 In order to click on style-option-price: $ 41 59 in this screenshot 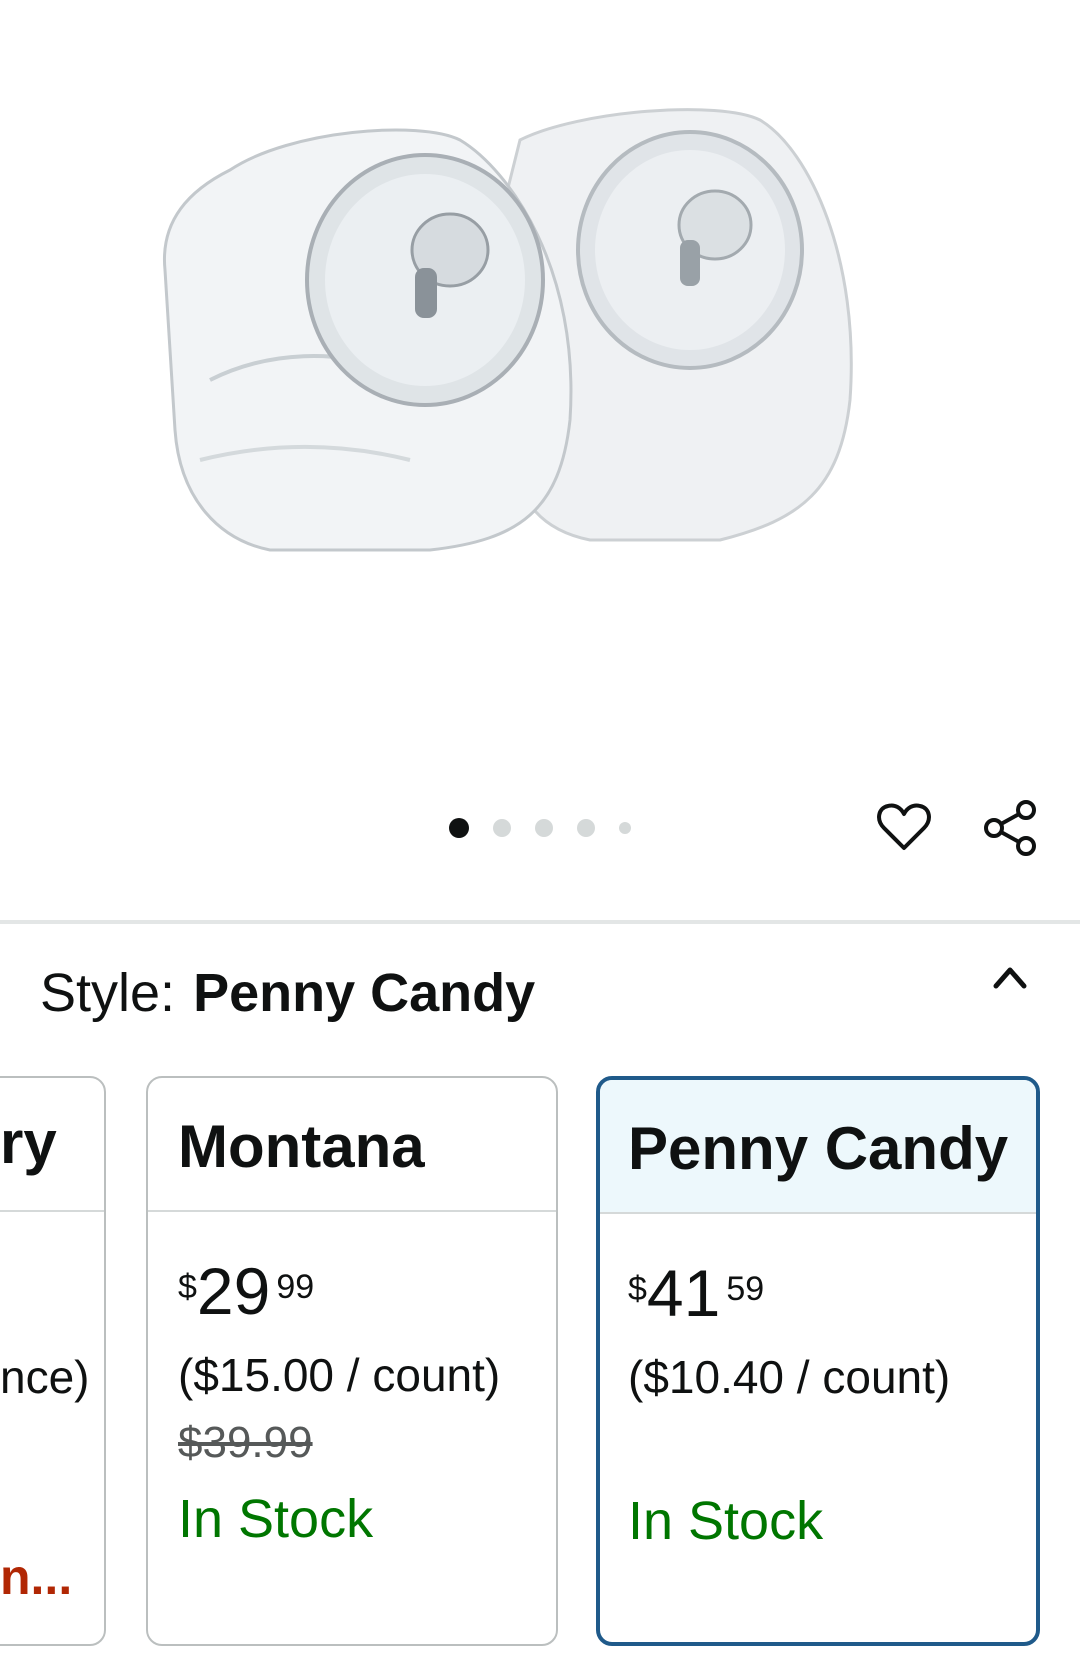, I will do `click(832, 1293)`.